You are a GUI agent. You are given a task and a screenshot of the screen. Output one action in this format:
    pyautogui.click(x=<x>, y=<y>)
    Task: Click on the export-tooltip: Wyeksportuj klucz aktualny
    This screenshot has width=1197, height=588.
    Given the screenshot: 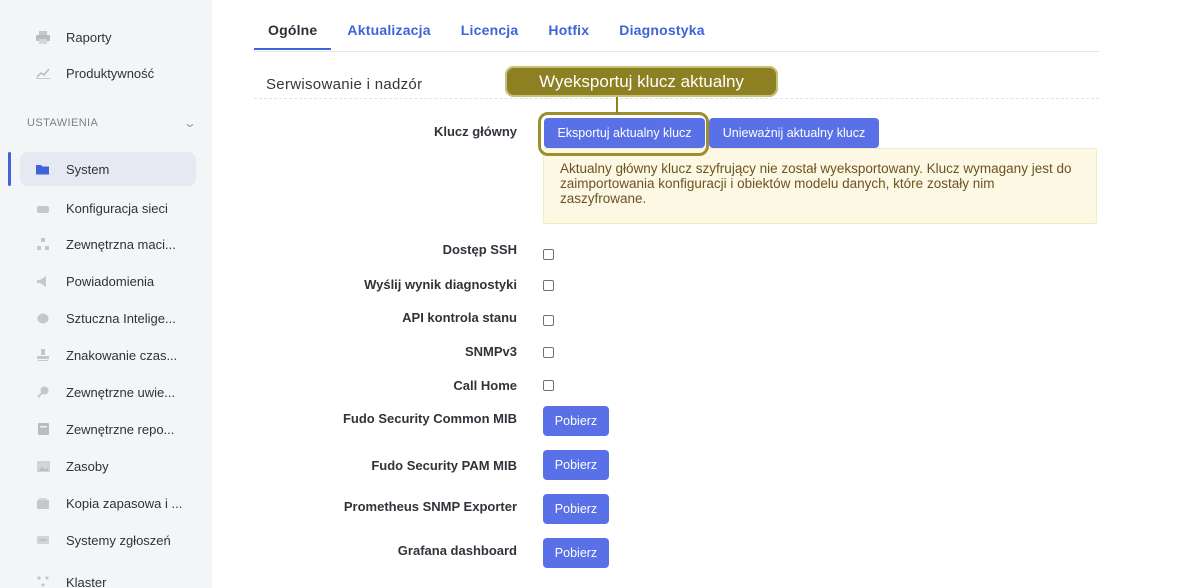 What is the action you would take?
    pyautogui.click(x=641, y=81)
    